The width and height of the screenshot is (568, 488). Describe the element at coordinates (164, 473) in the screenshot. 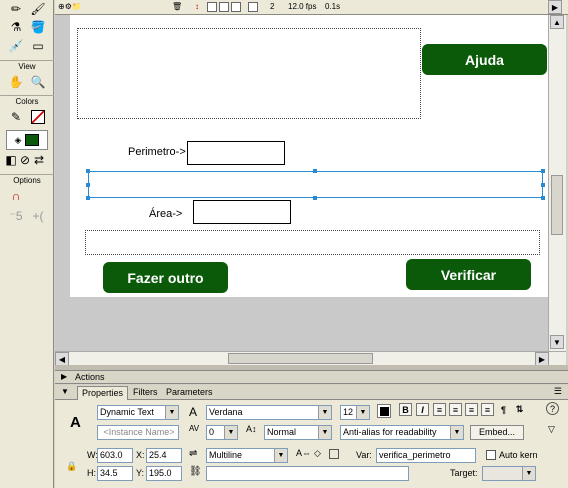

I see `y-input: 195.0` at that location.